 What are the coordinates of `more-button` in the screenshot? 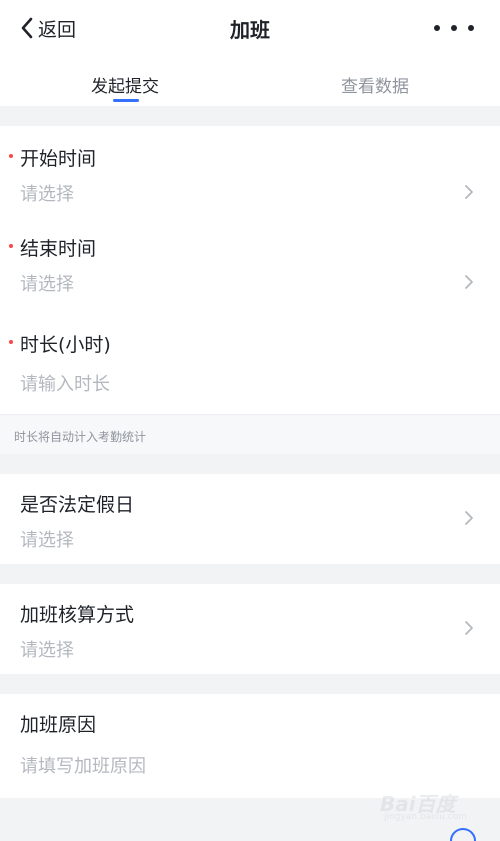 It's located at (454, 28).